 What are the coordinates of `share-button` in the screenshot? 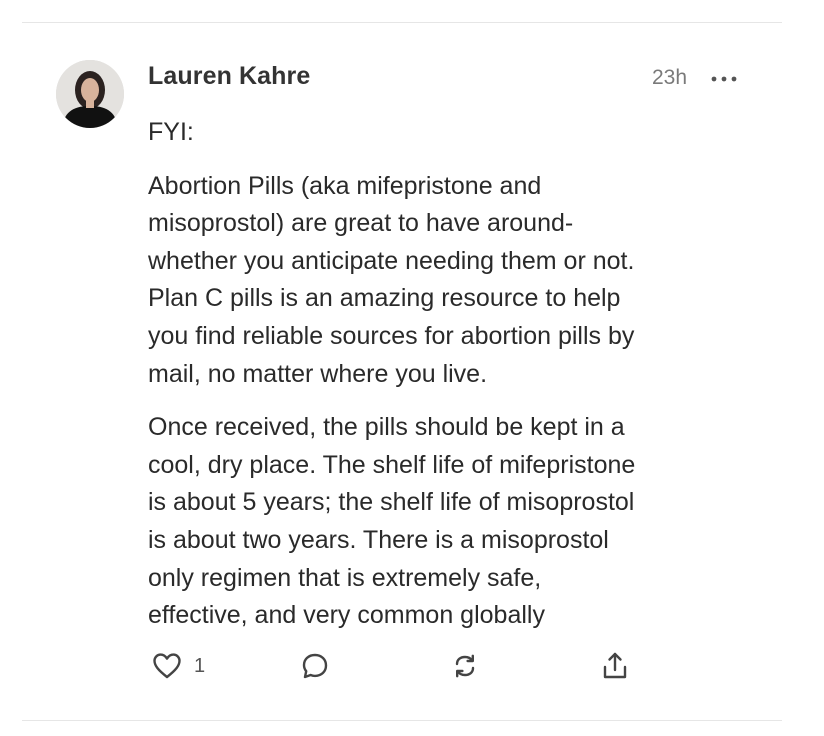 It's located at (615, 666).